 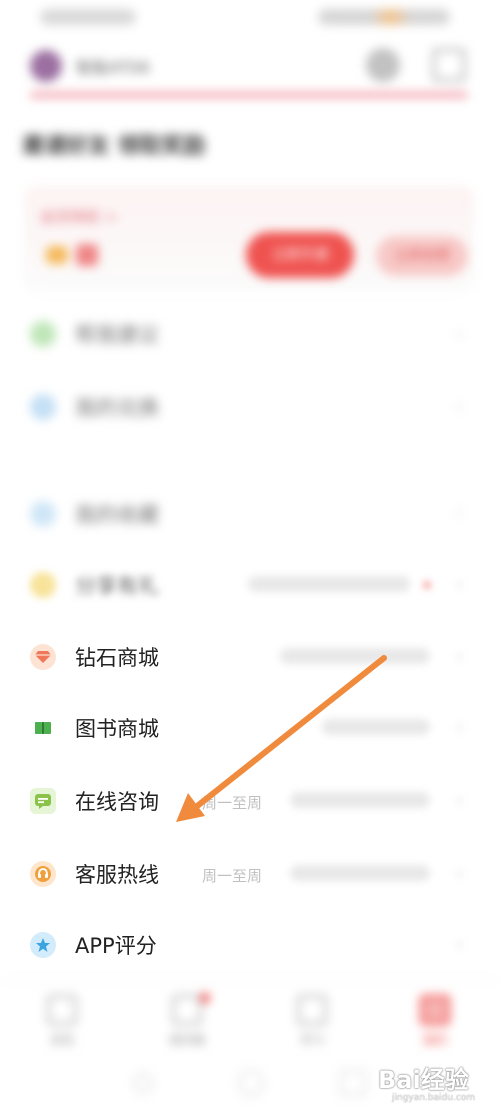 I want to click on back-icon, so click(x=143, y=1083).